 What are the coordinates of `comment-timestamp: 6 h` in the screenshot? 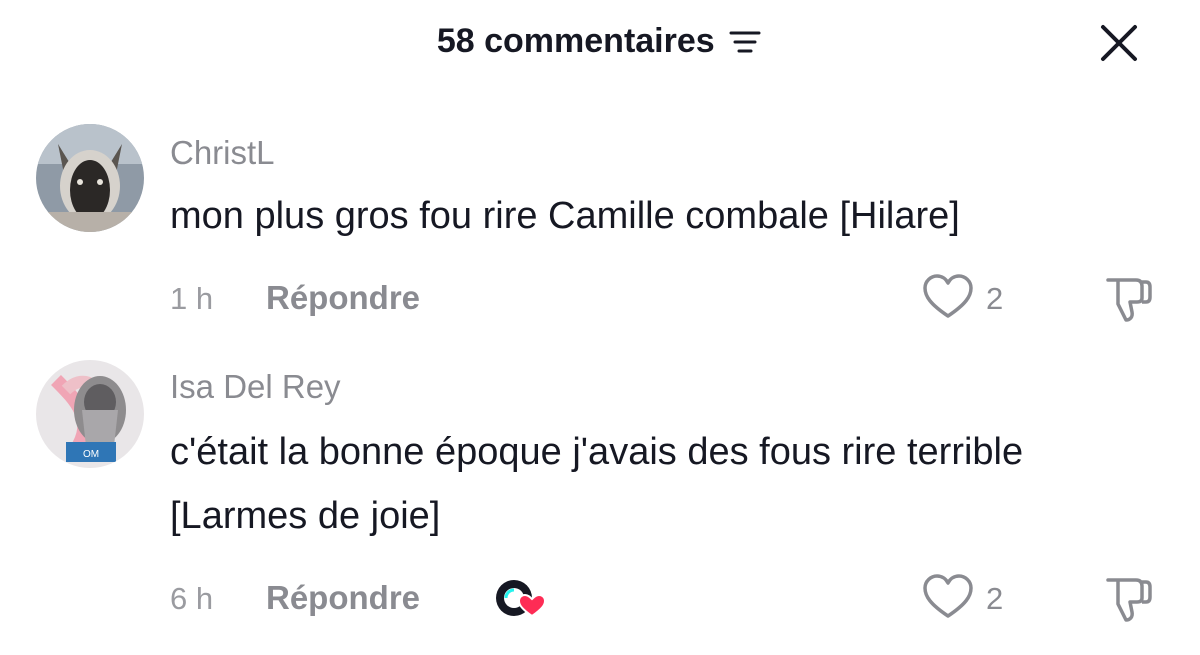 It's located at (192, 598).